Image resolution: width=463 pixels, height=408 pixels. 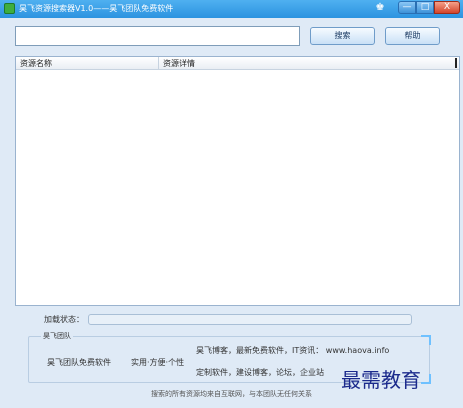 I want to click on status-row: 加载状态：, so click(x=231, y=320).